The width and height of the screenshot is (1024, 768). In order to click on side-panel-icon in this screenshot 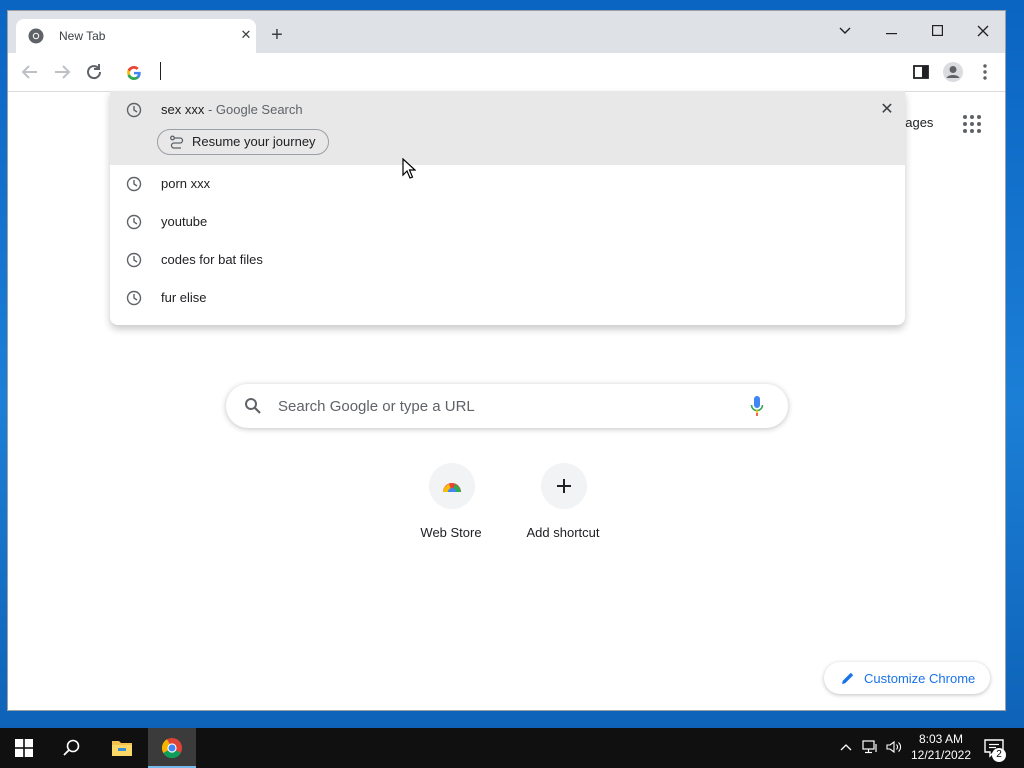, I will do `click(921, 72)`.